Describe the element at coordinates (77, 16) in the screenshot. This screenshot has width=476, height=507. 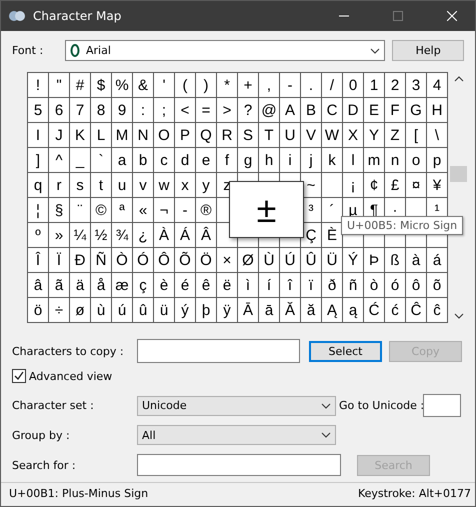
I see `window-title: Character Map` at that location.